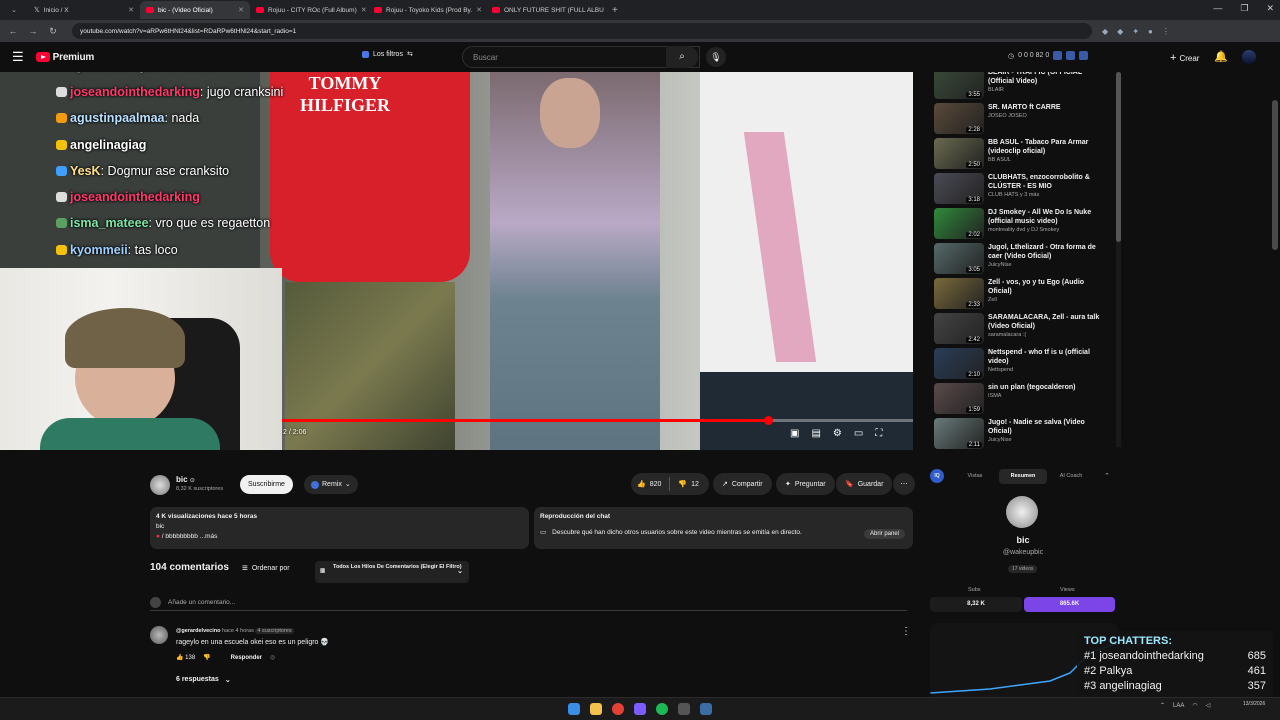  What do you see at coordinates (864, 484) in the screenshot?
I see `save-button: 🔖 Guardar` at bounding box center [864, 484].